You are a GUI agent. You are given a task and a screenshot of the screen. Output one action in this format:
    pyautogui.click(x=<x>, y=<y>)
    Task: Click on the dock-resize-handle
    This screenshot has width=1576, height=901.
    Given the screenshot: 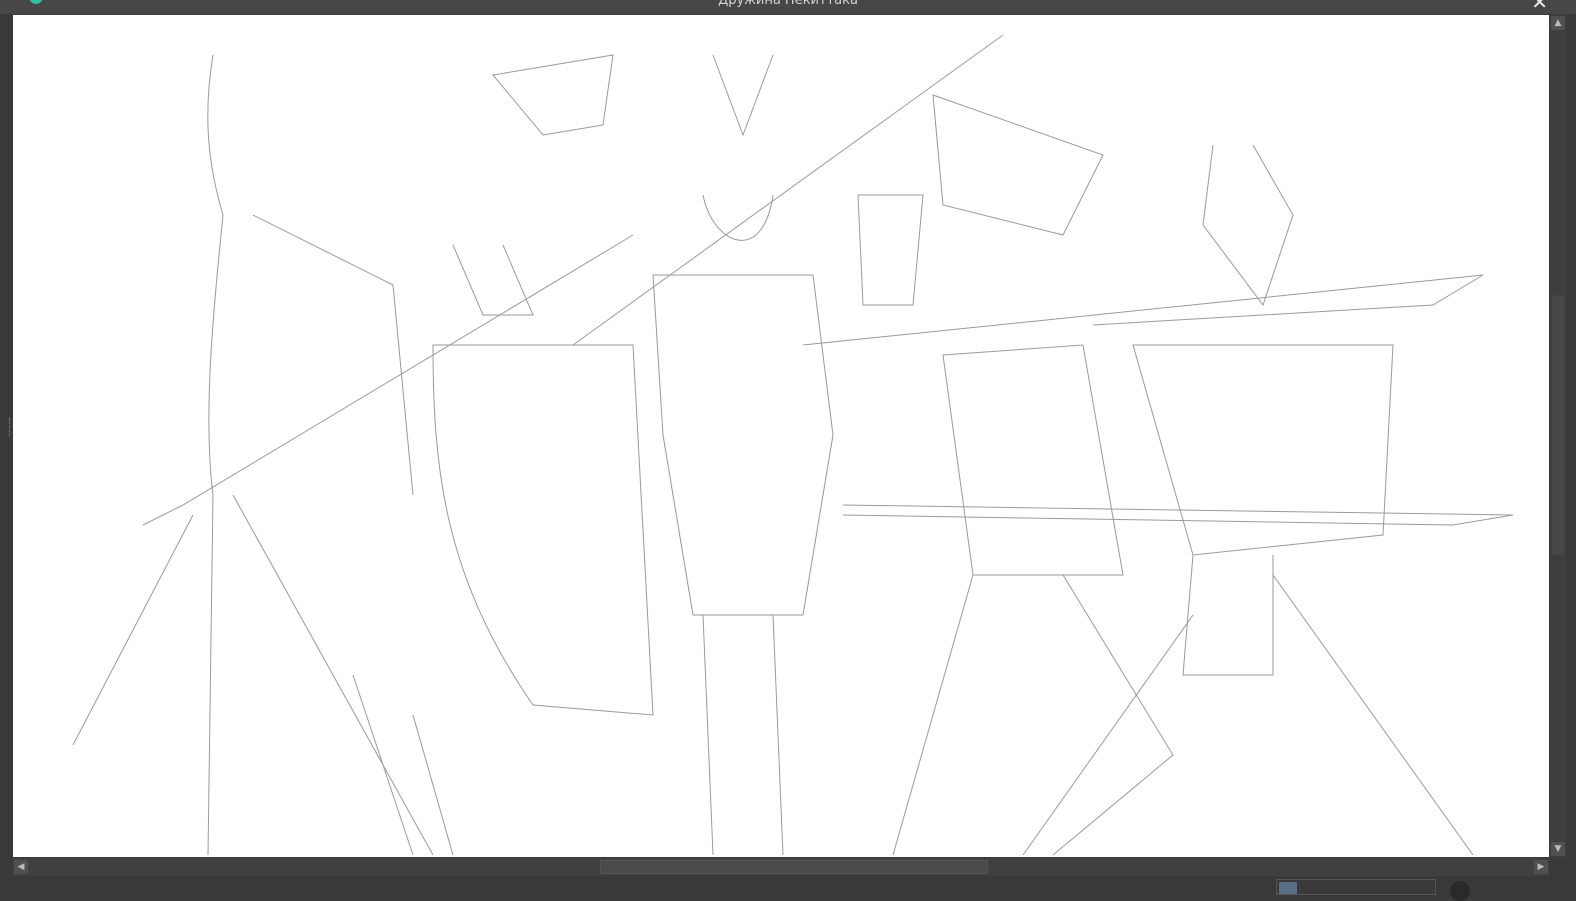 What is the action you would take?
    pyautogui.click(x=10, y=427)
    